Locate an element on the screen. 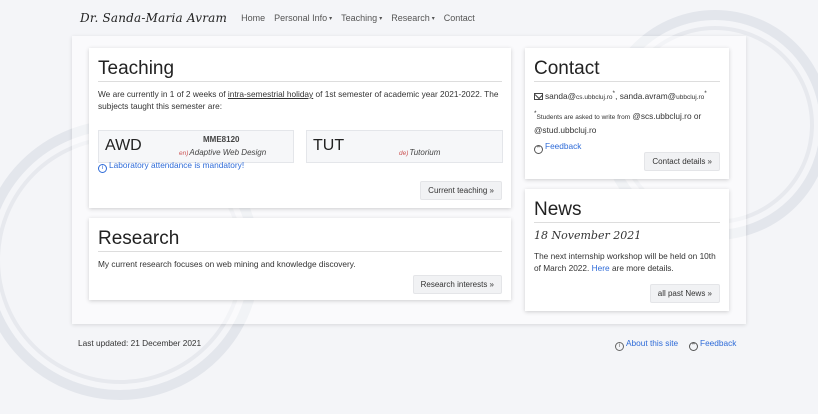 This screenshot has height=414, width=818. footer-feedback-link: ❞ Feedback is located at coordinates (712, 344).